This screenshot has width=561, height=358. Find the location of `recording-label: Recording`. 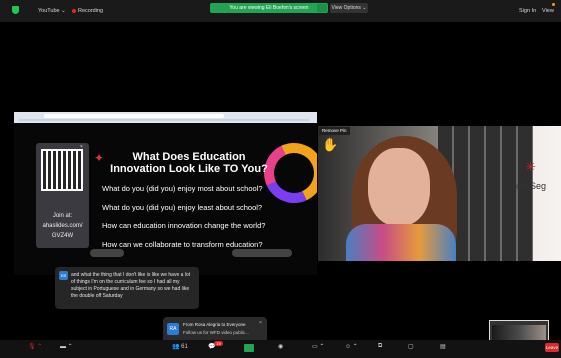

recording-label: Recording is located at coordinates (91, 11).